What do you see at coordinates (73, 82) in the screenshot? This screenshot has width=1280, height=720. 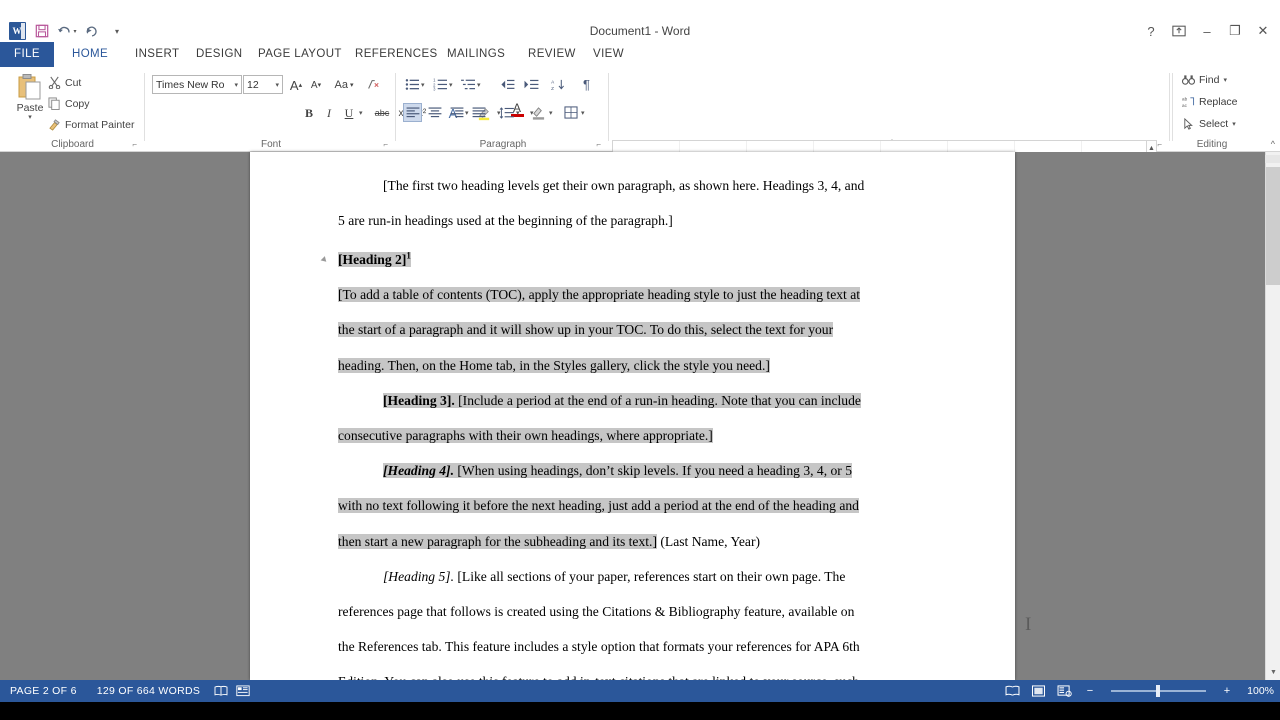 I see `cut-label: Cut` at bounding box center [73, 82].